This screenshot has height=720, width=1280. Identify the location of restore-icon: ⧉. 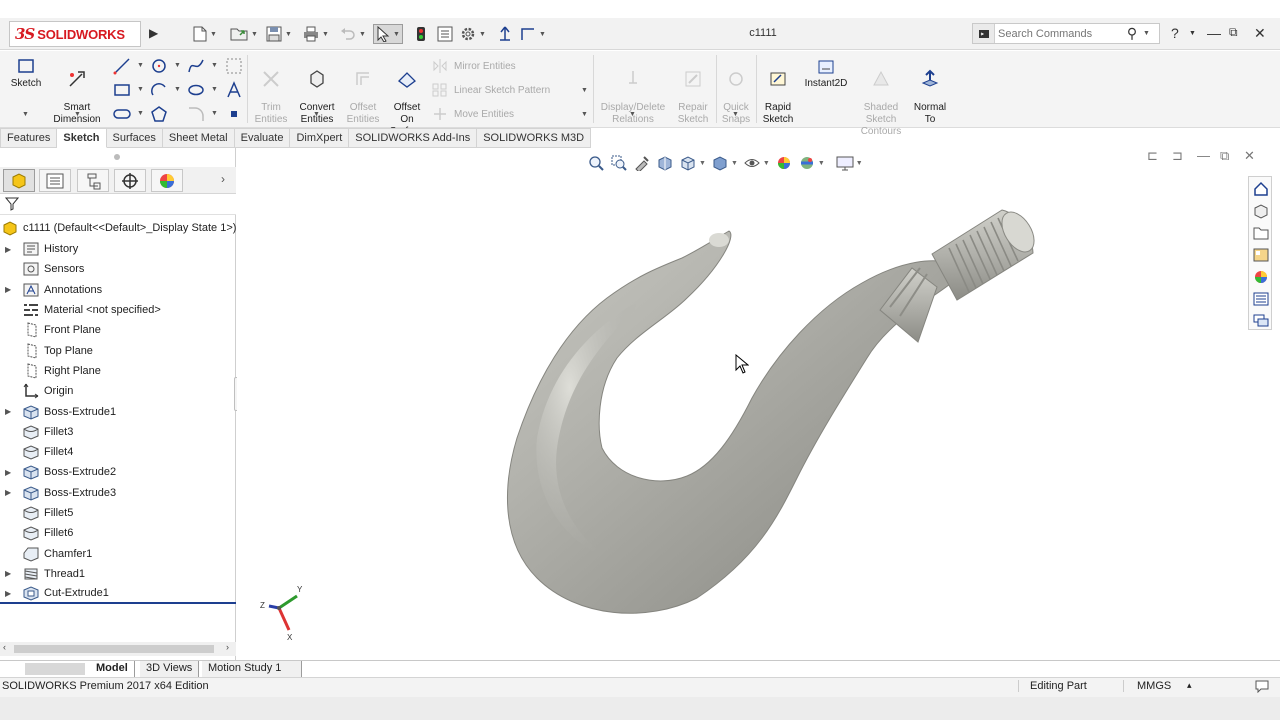
(1233, 32).